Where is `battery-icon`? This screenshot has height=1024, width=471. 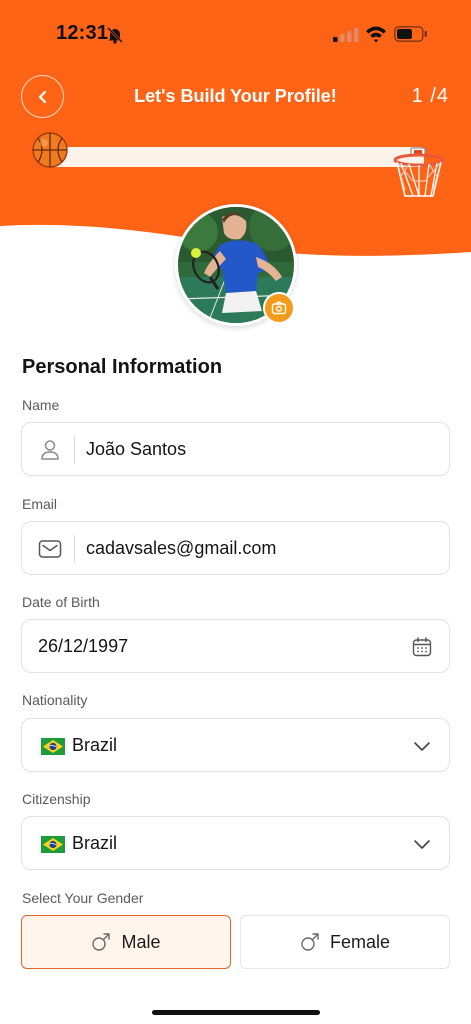
battery-icon is located at coordinates (410, 34).